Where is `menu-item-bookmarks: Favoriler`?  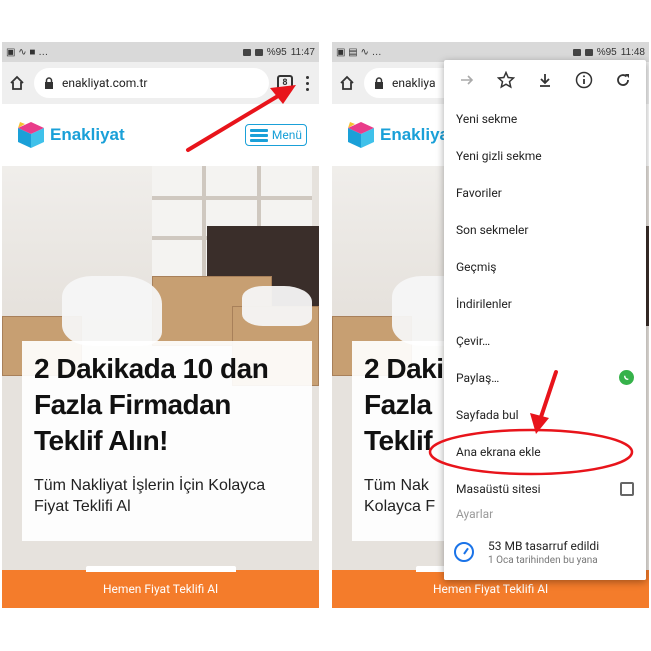 menu-item-bookmarks: Favoriler is located at coordinates (545, 192).